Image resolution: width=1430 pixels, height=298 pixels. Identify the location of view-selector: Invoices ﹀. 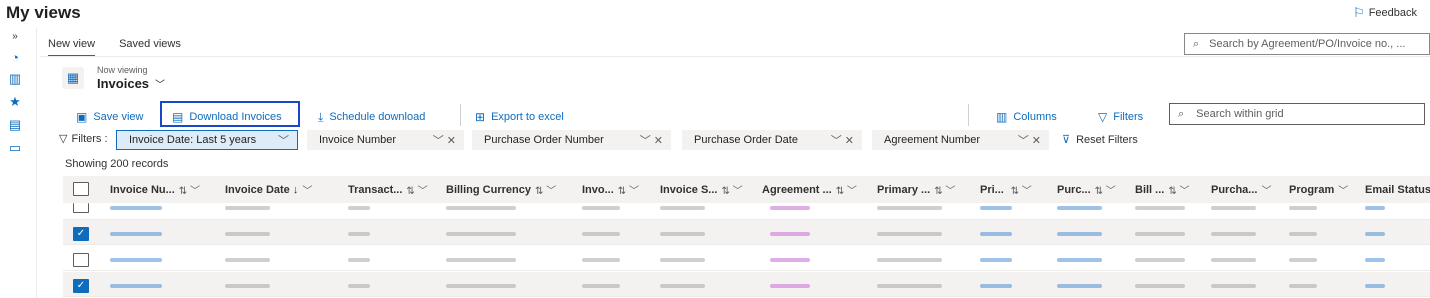
(131, 83).